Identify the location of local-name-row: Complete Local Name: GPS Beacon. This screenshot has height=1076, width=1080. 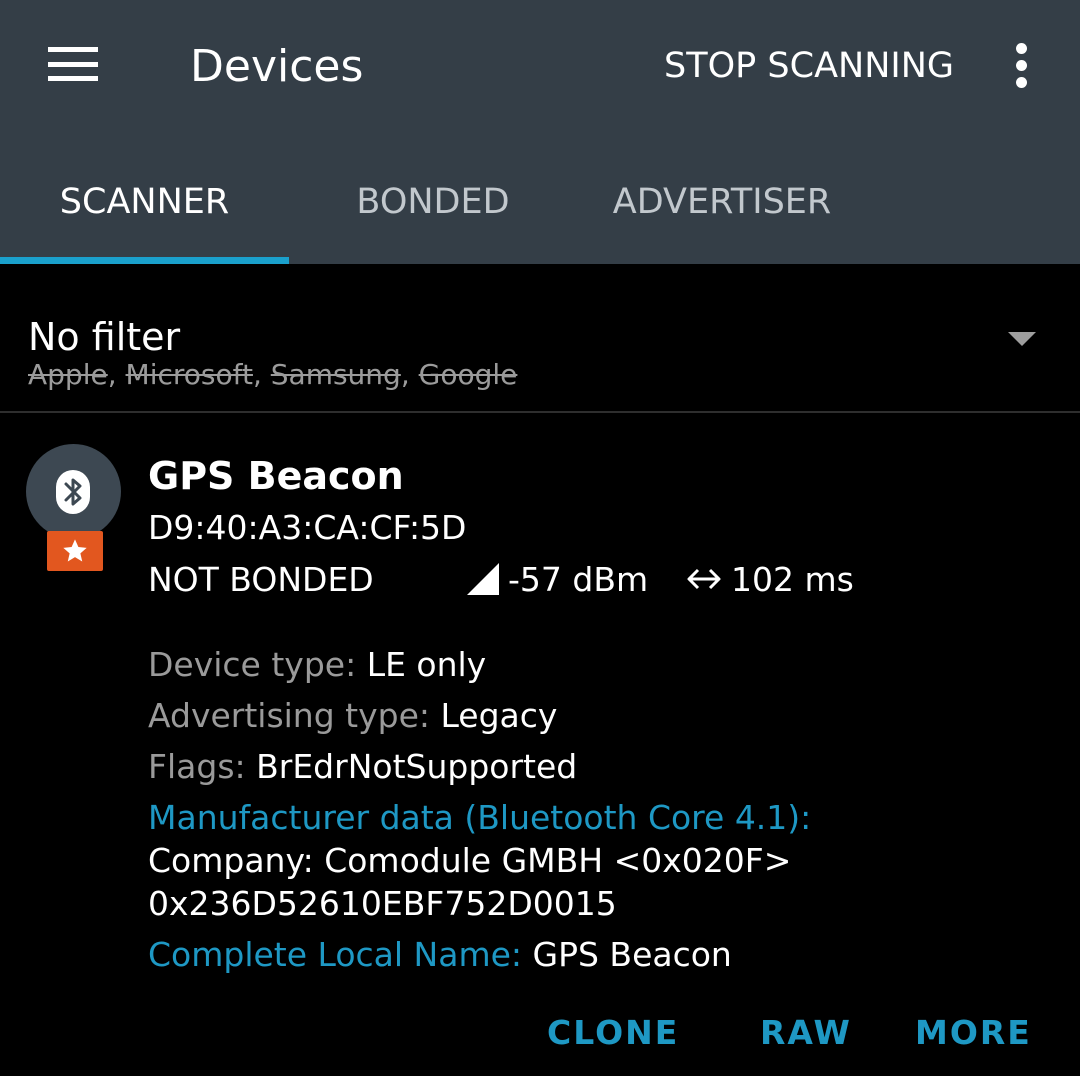
(440, 955).